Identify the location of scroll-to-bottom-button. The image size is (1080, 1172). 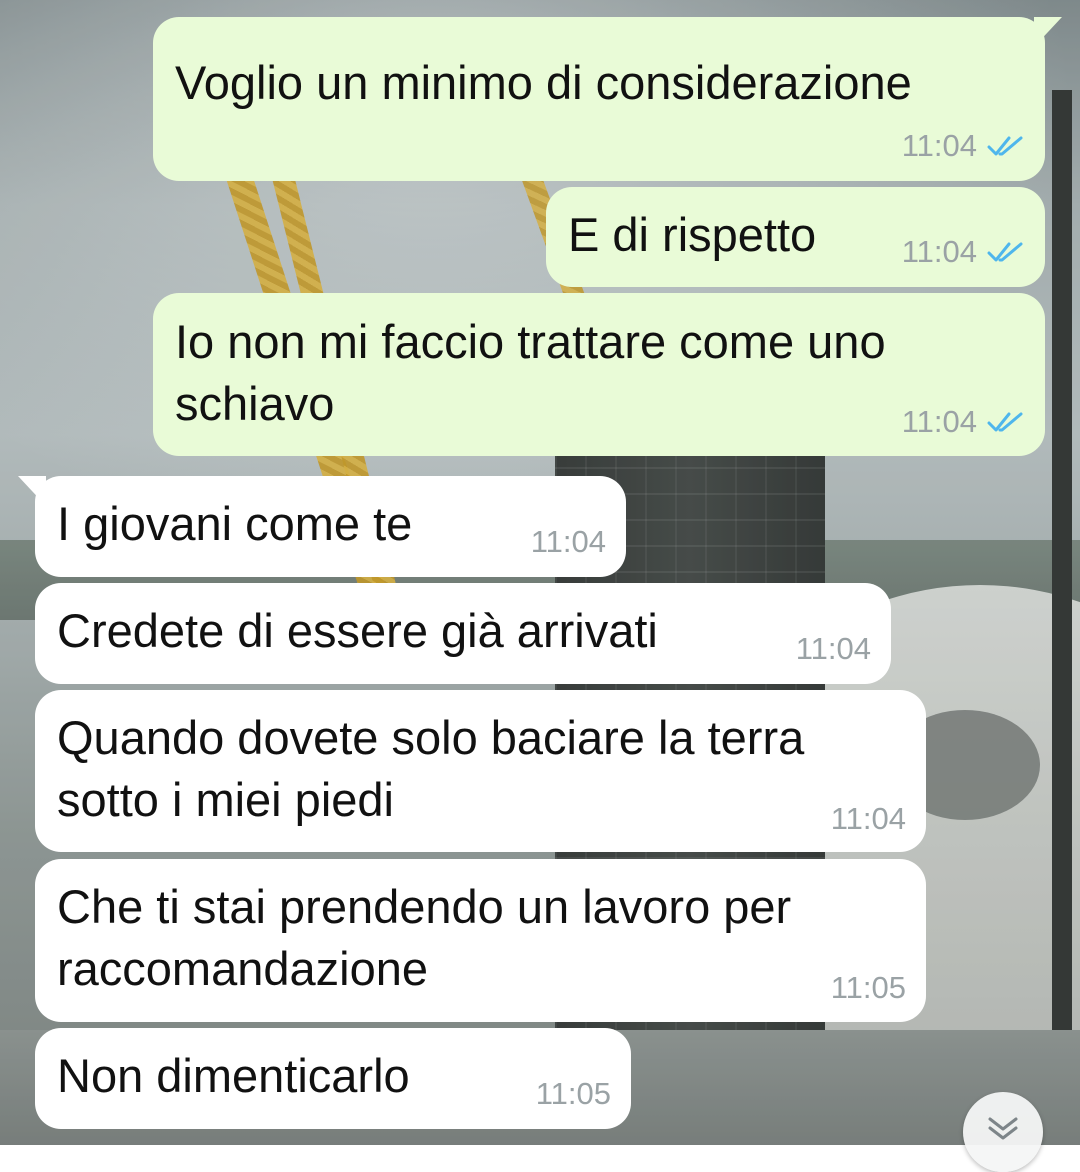
(1003, 1132).